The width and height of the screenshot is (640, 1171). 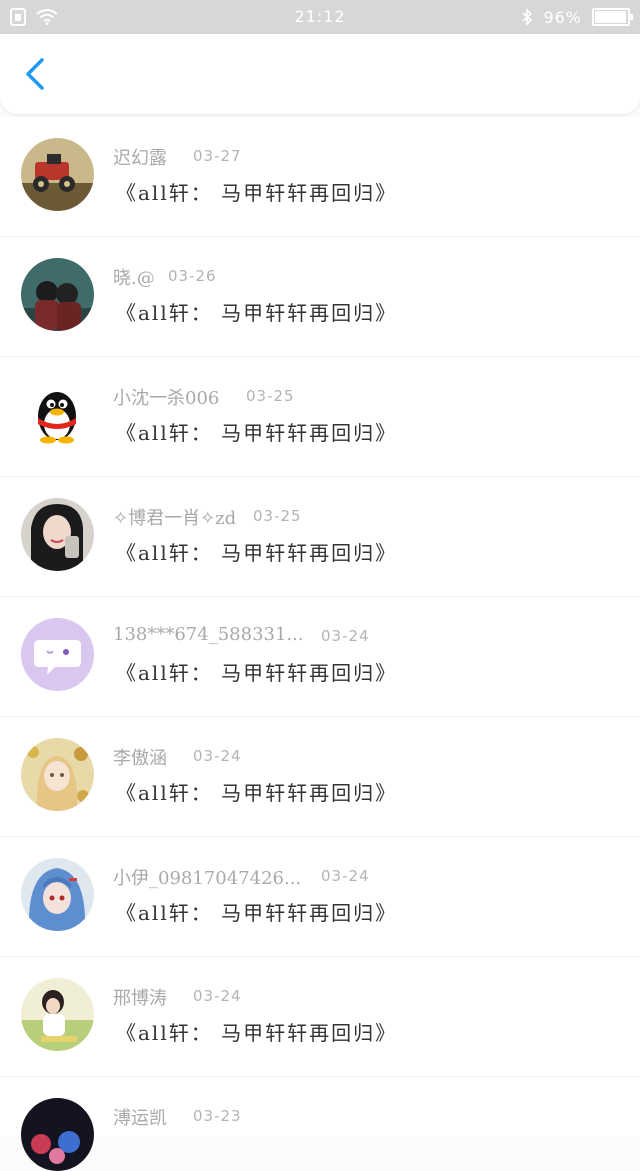 I want to click on sender-name: 小沈一杀006, so click(x=166, y=398).